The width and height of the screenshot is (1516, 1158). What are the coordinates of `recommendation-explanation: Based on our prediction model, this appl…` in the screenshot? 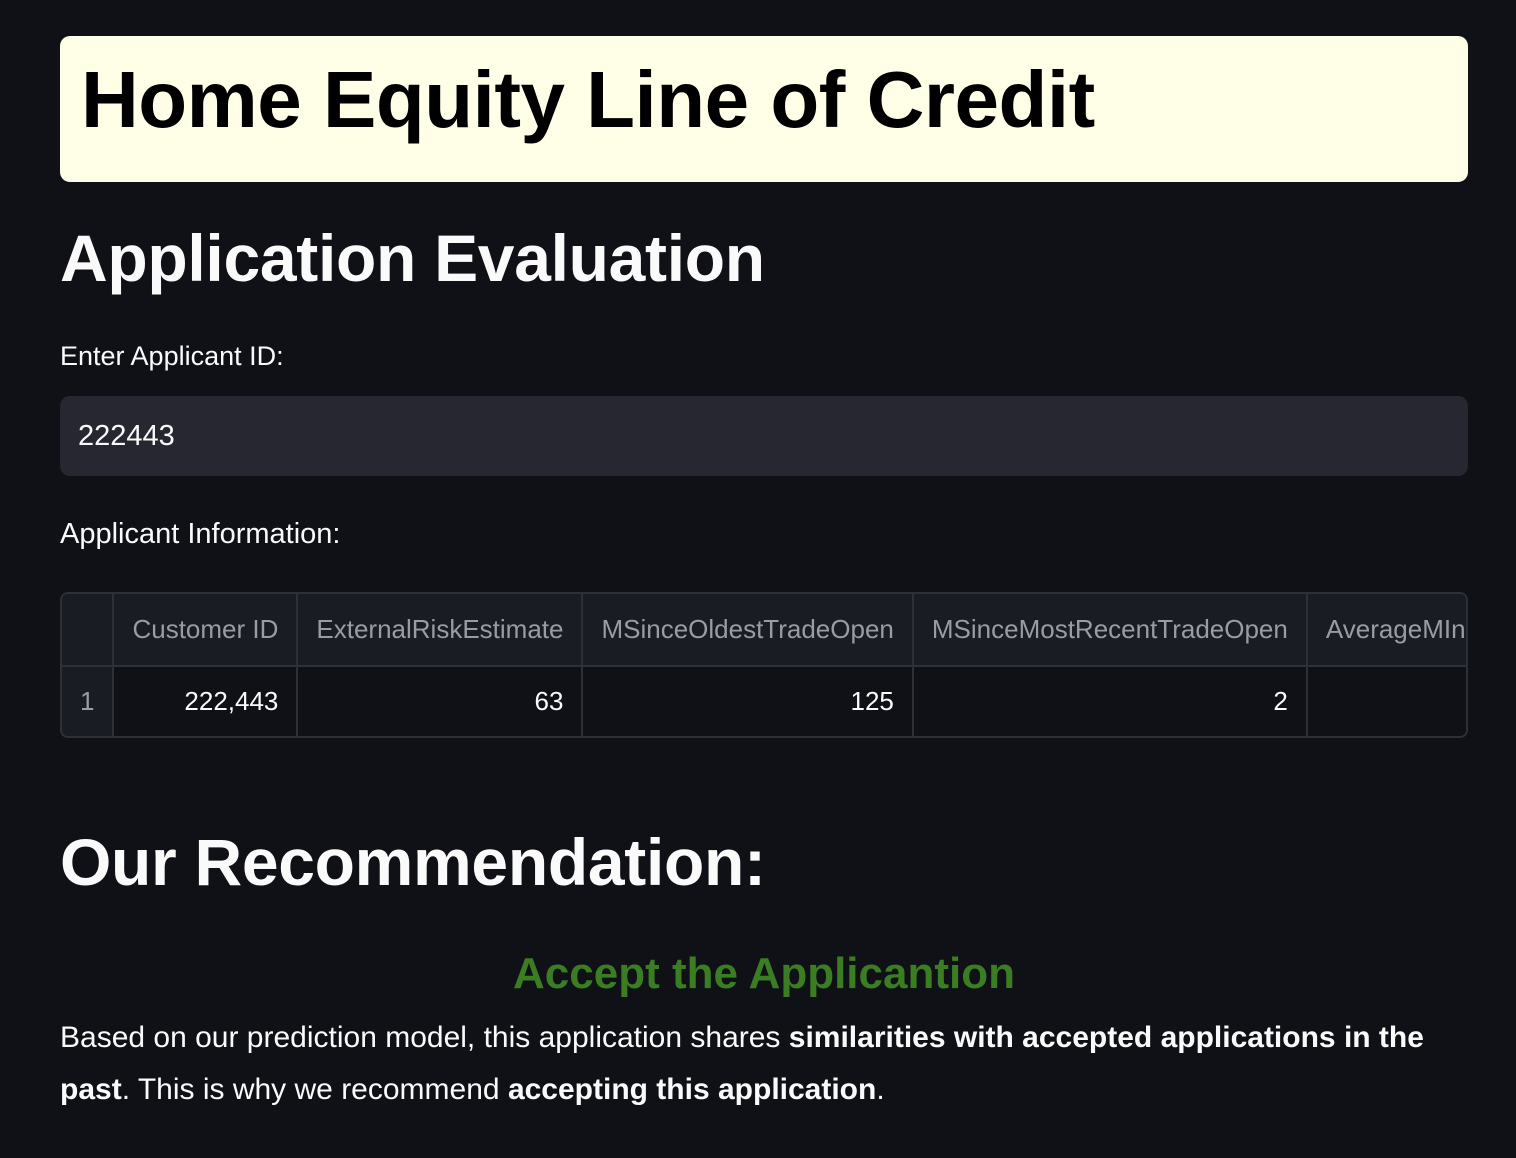 It's located at (764, 1064).